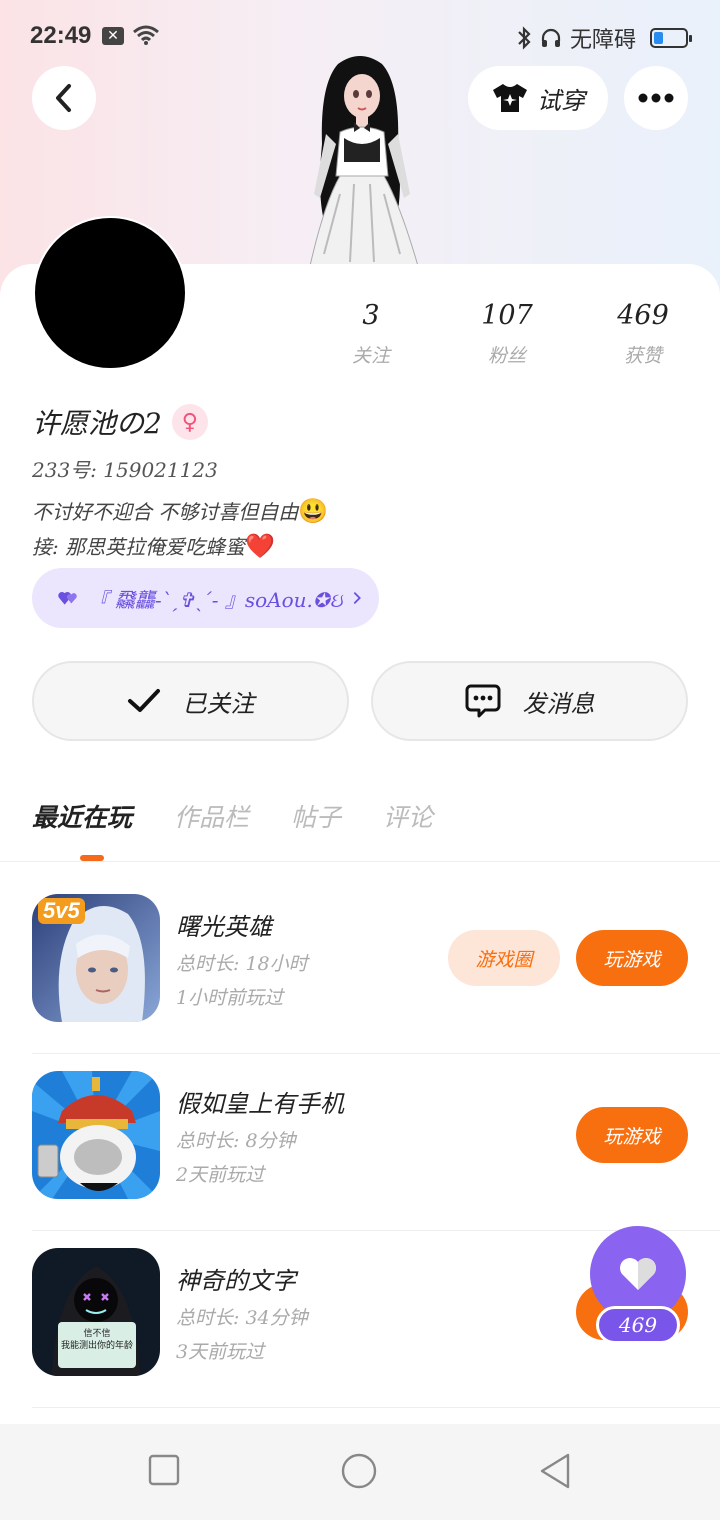 Image resolution: width=720 pixels, height=1520 pixels. What do you see at coordinates (658, 38) in the screenshot?
I see `battery-level` at bounding box center [658, 38].